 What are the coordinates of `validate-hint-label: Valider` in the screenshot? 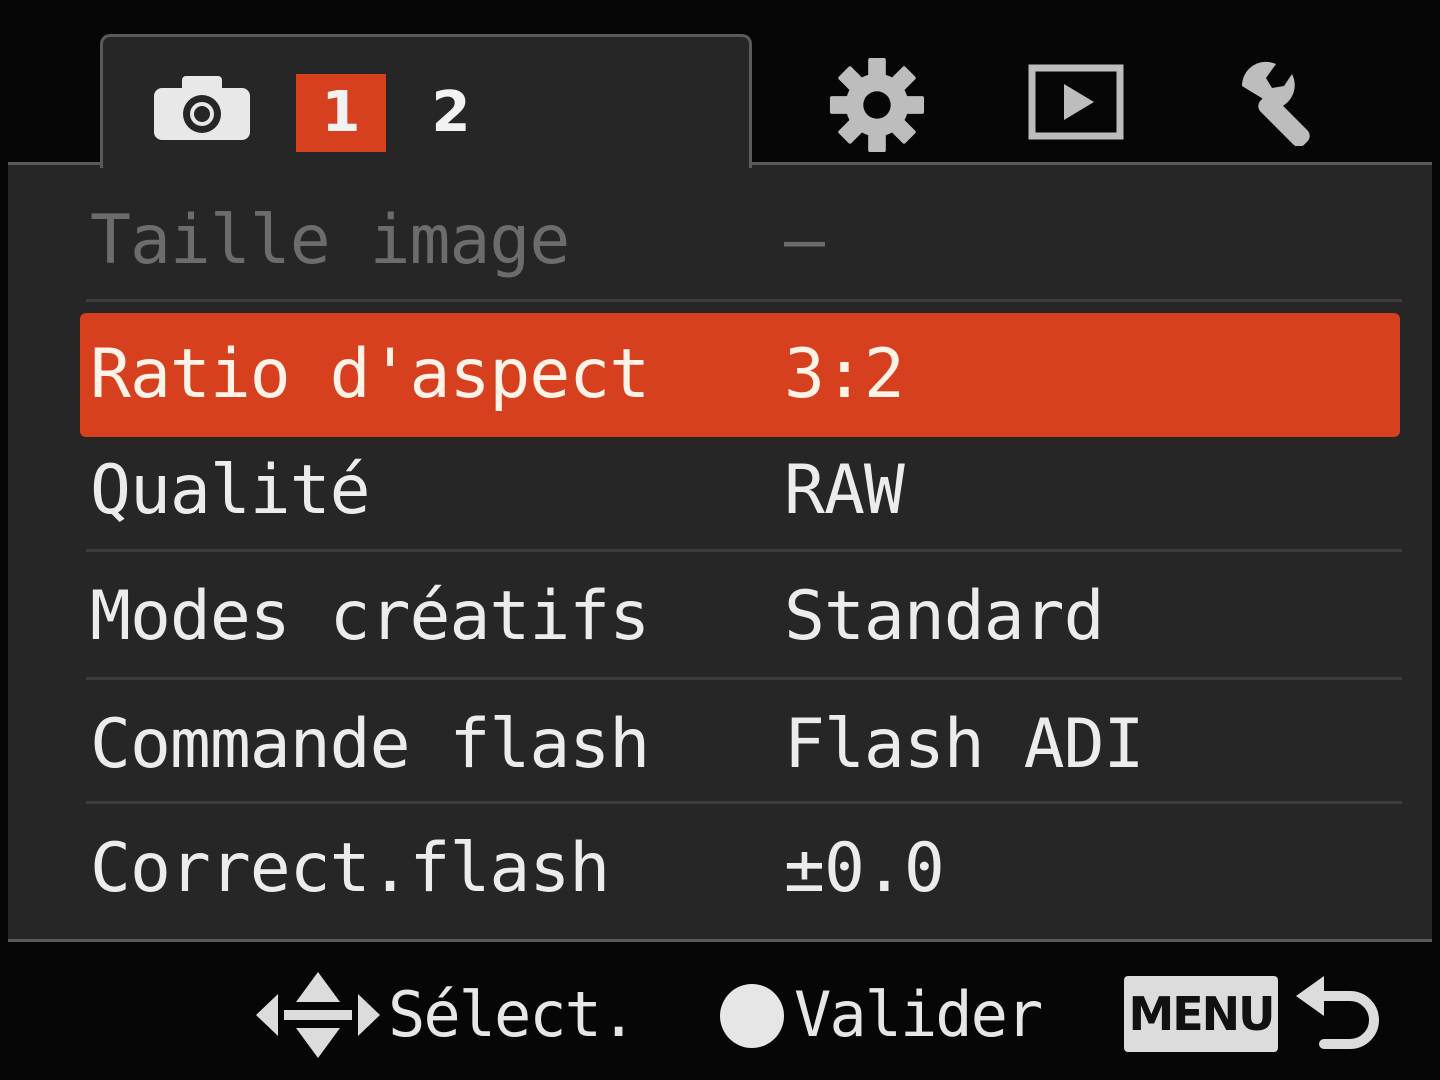 It's located at (918, 1014).